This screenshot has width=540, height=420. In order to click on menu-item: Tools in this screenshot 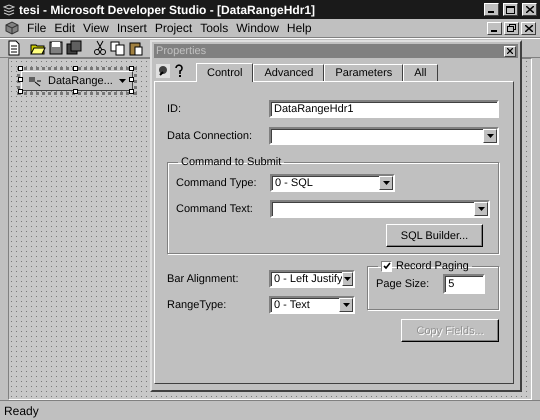, I will do `click(214, 28)`.